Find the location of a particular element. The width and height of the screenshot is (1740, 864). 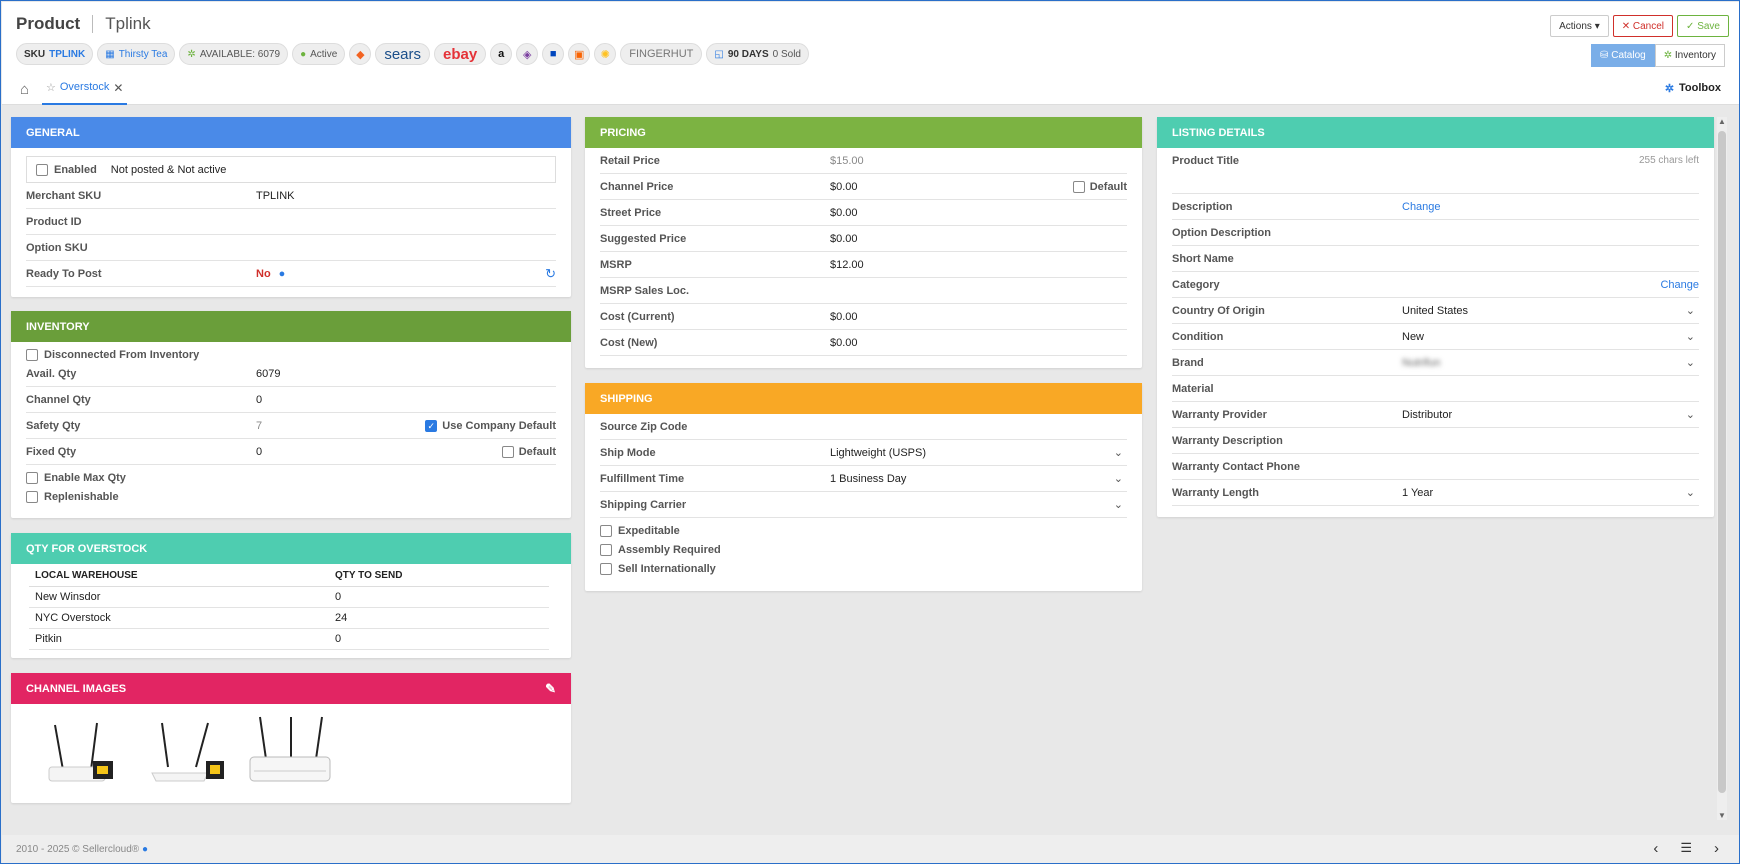

suggested-price-value: $0.00 is located at coordinates (844, 239).